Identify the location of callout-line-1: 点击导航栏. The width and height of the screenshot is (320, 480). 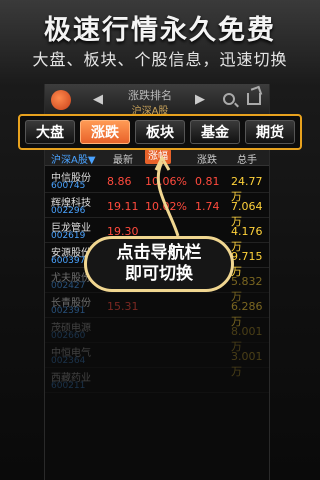
(159, 253).